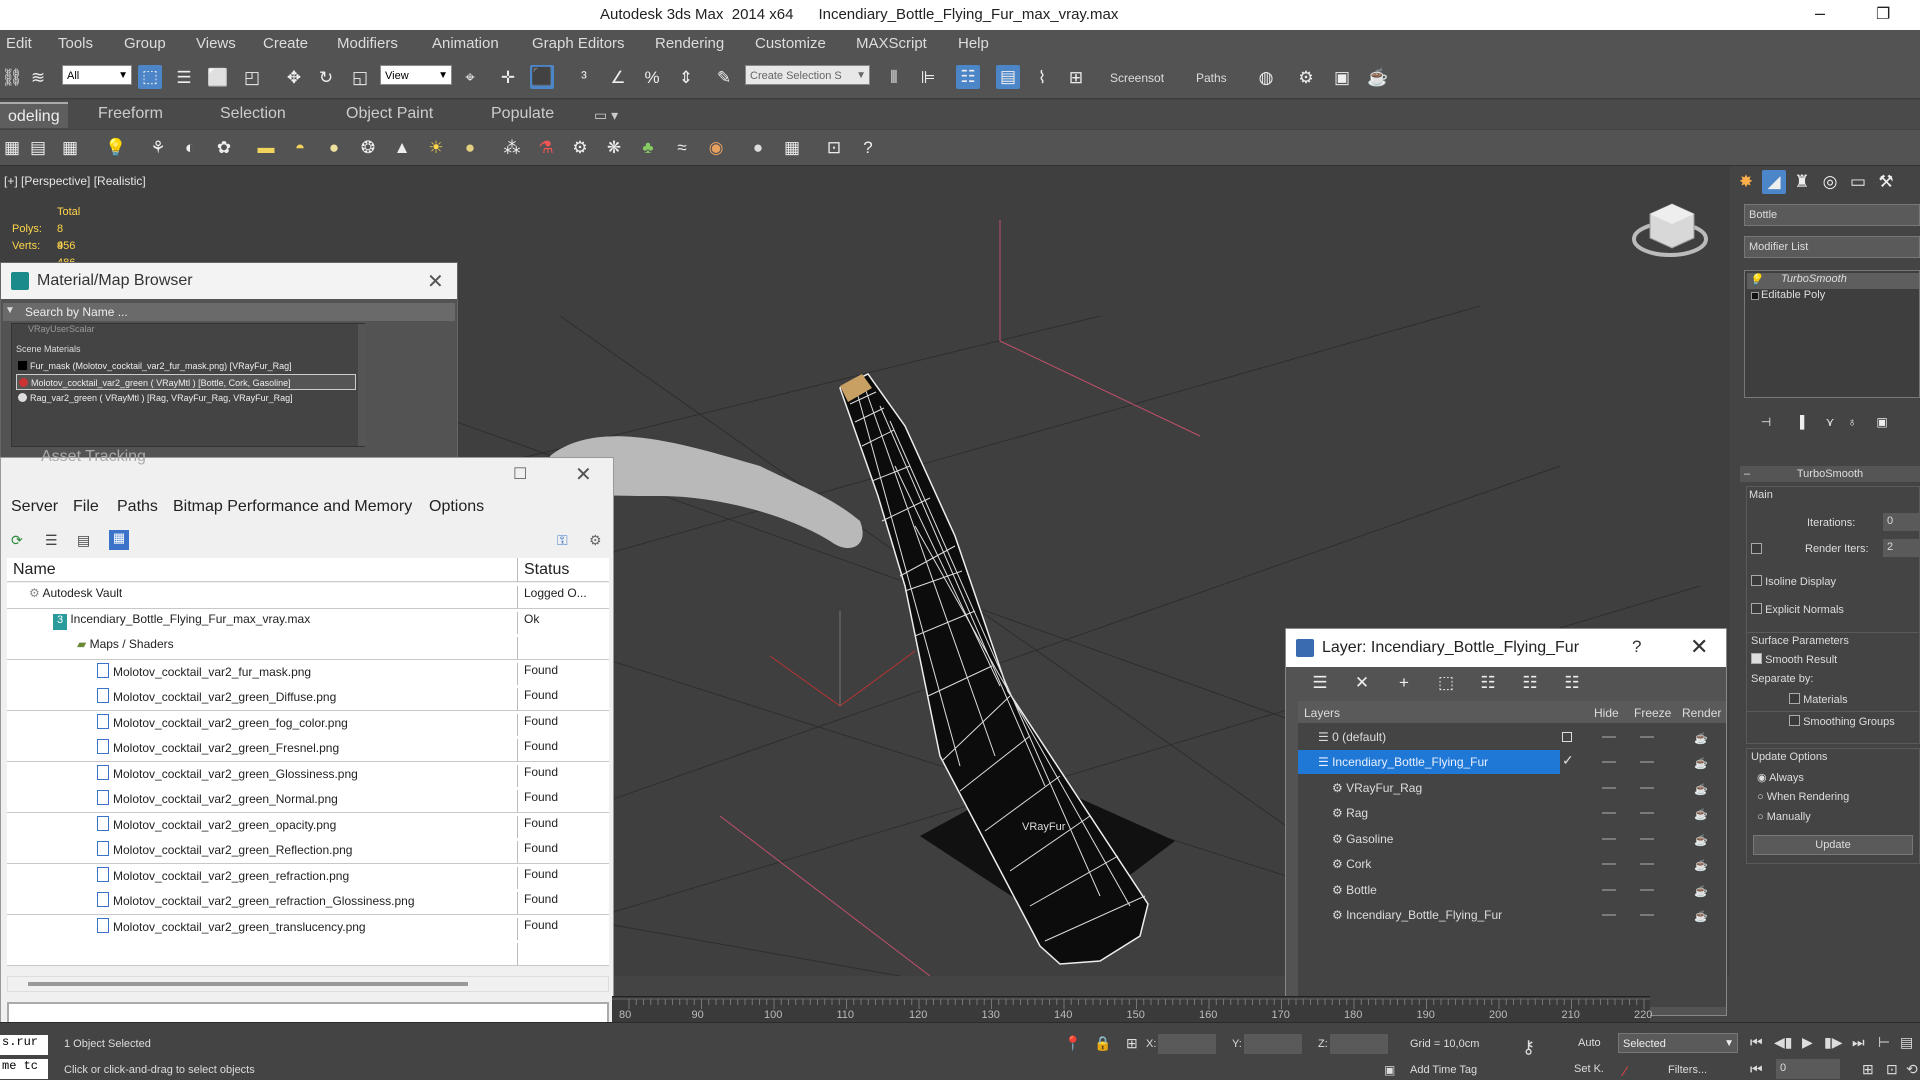 This screenshot has height=1080, width=1920. Describe the element at coordinates (1807, 1042) in the screenshot. I see `play-icon: ▶` at that location.